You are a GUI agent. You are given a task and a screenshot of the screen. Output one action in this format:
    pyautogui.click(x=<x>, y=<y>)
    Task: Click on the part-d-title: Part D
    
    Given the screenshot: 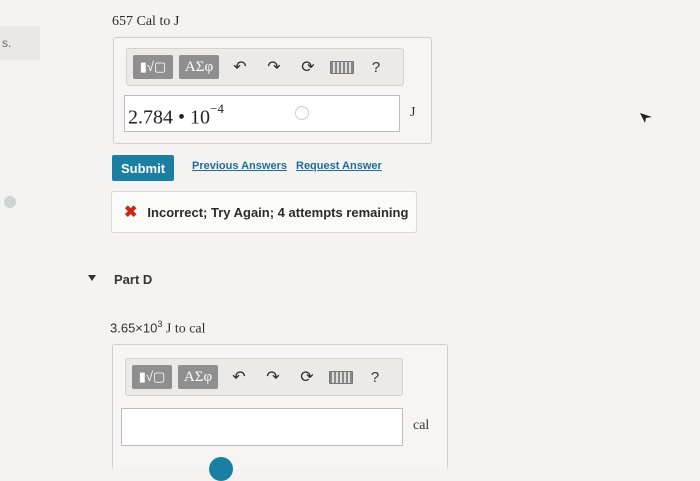 What is the action you would take?
    pyautogui.click(x=133, y=279)
    